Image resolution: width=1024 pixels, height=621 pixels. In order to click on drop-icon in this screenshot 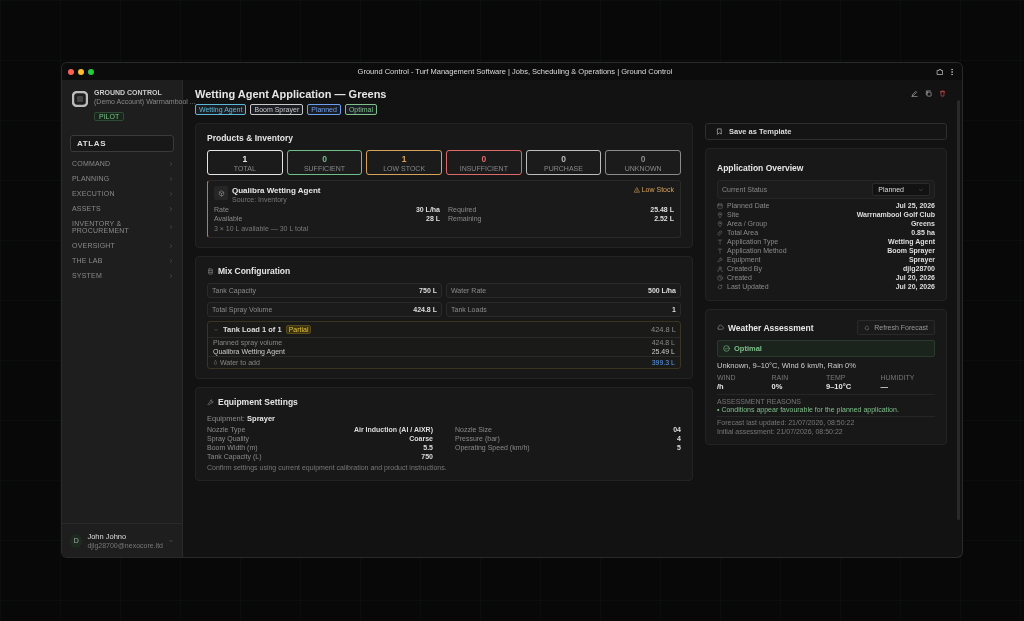, I will do `click(215, 362)`.